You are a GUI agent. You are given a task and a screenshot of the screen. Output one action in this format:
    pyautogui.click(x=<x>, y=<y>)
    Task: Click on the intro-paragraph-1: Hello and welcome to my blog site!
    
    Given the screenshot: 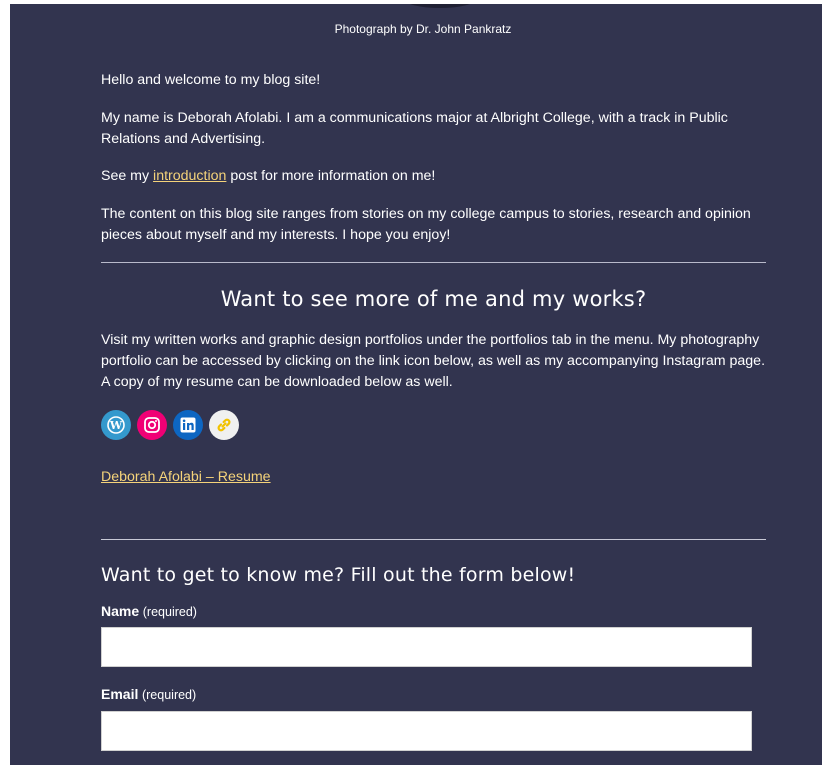 What is the action you would take?
    pyautogui.click(x=211, y=80)
    